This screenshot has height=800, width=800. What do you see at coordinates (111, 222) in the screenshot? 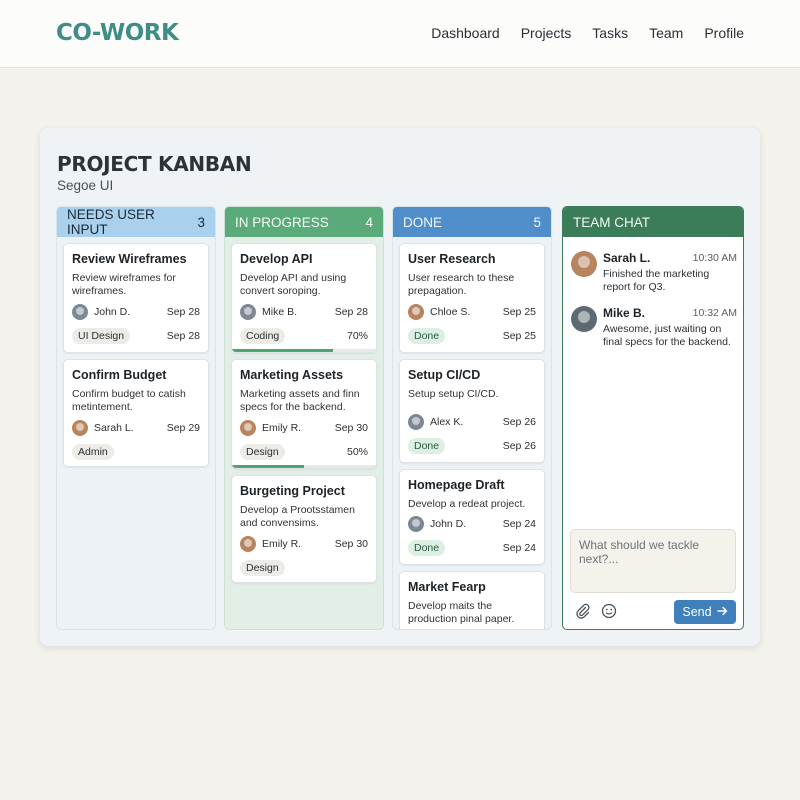
I see `column-title: NEEDS USER INPUT` at bounding box center [111, 222].